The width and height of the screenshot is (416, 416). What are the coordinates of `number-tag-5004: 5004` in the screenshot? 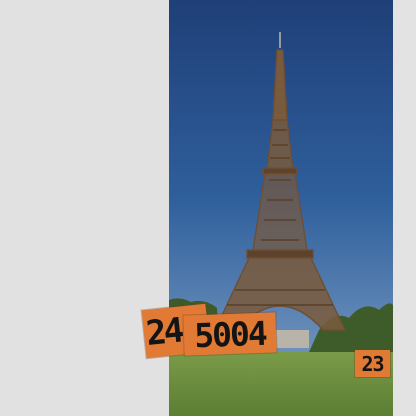 It's located at (230, 334).